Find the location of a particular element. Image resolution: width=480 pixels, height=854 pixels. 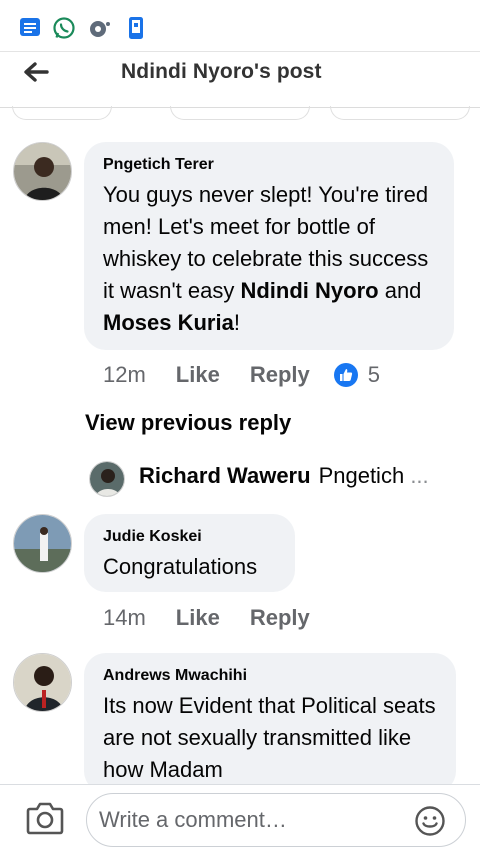

comment-input is located at coordinates (249, 820).